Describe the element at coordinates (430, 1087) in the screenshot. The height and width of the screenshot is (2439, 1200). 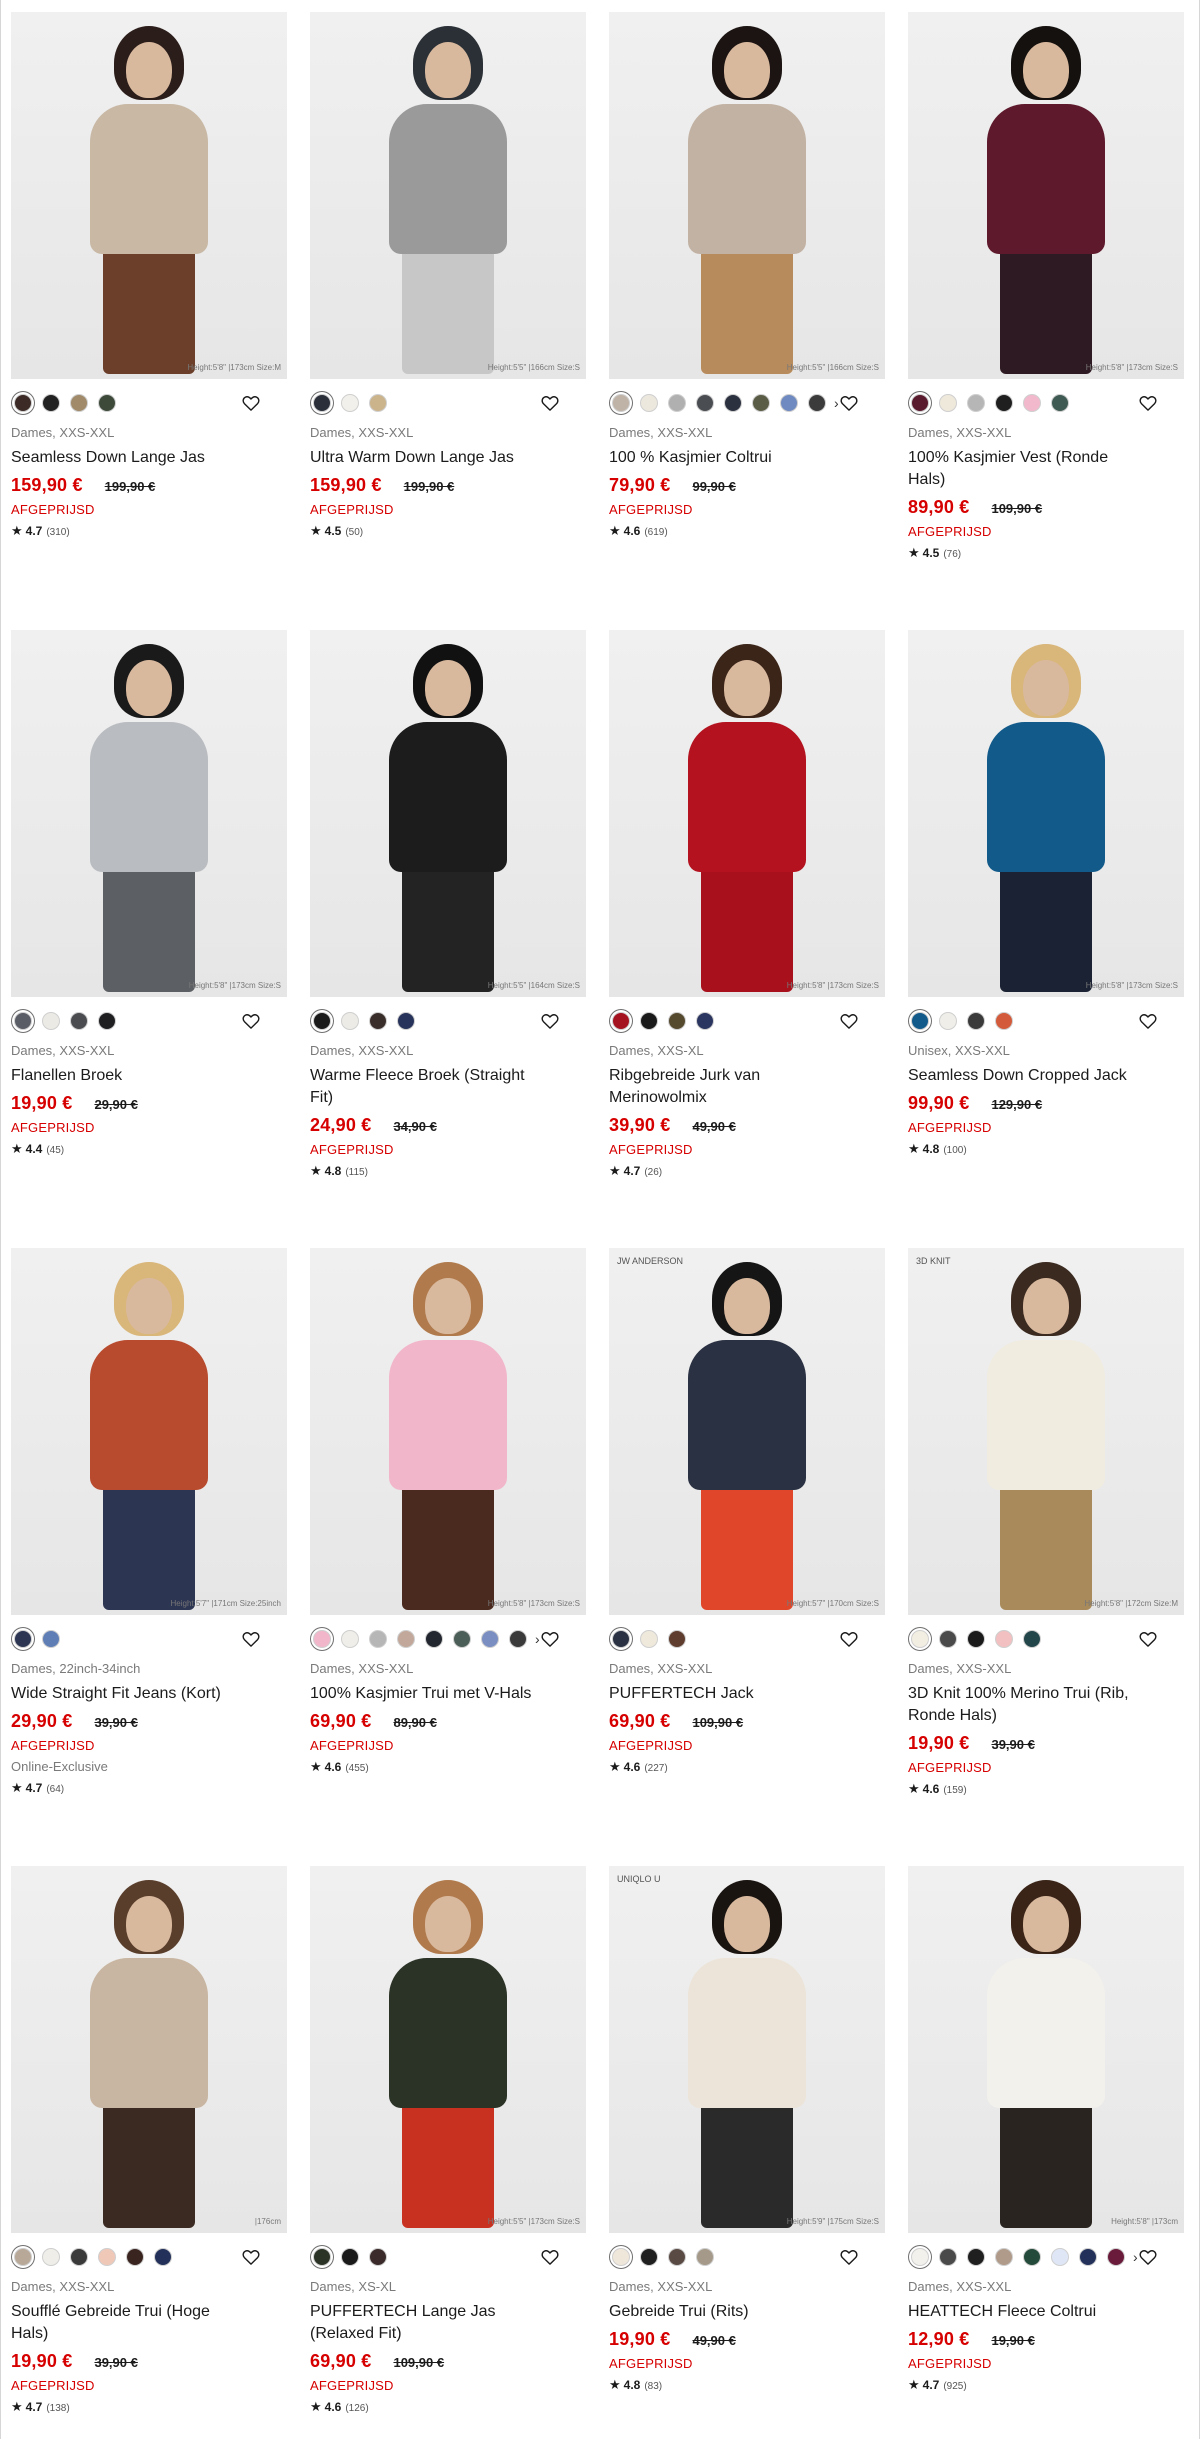
I see `product-name: Warme Fleece Broek (Straight Fit)` at that location.